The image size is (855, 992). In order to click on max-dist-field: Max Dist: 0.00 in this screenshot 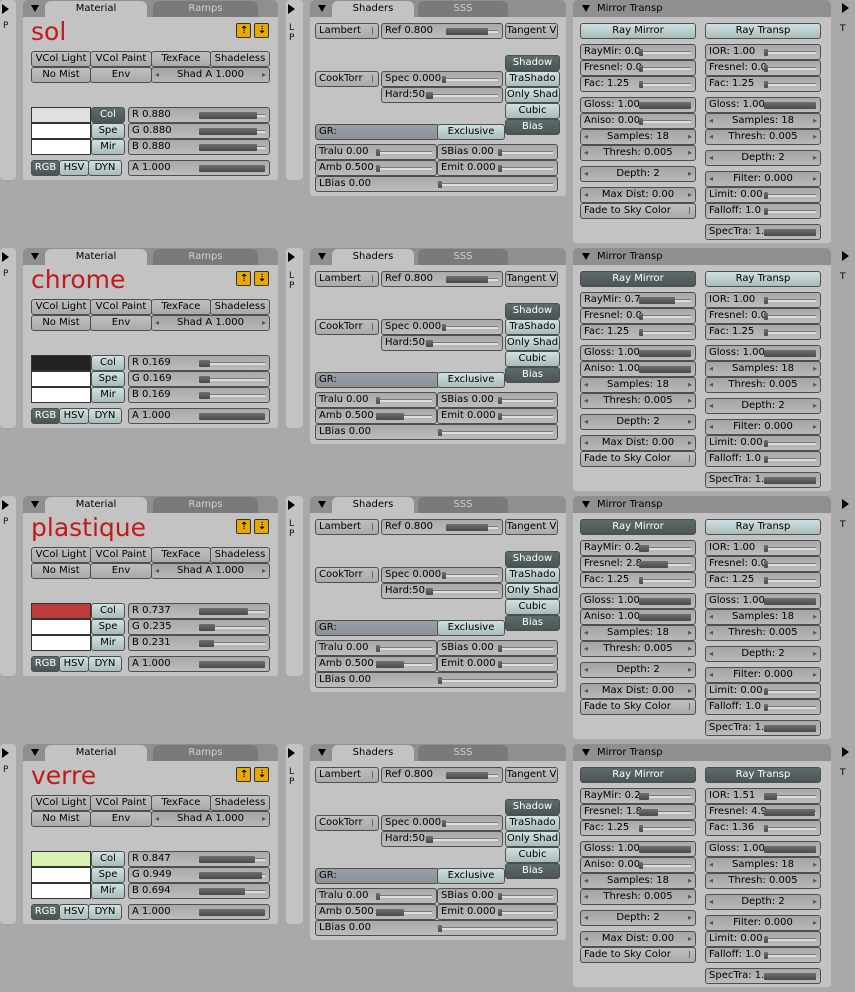, I will do `click(638, 195)`.